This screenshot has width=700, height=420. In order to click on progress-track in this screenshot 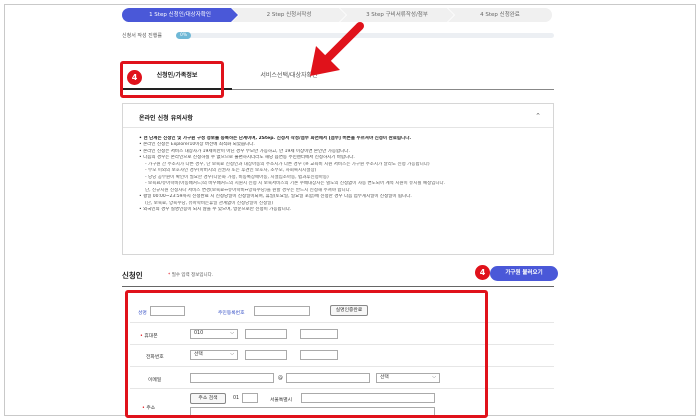, I will do `click(365, 35)`.